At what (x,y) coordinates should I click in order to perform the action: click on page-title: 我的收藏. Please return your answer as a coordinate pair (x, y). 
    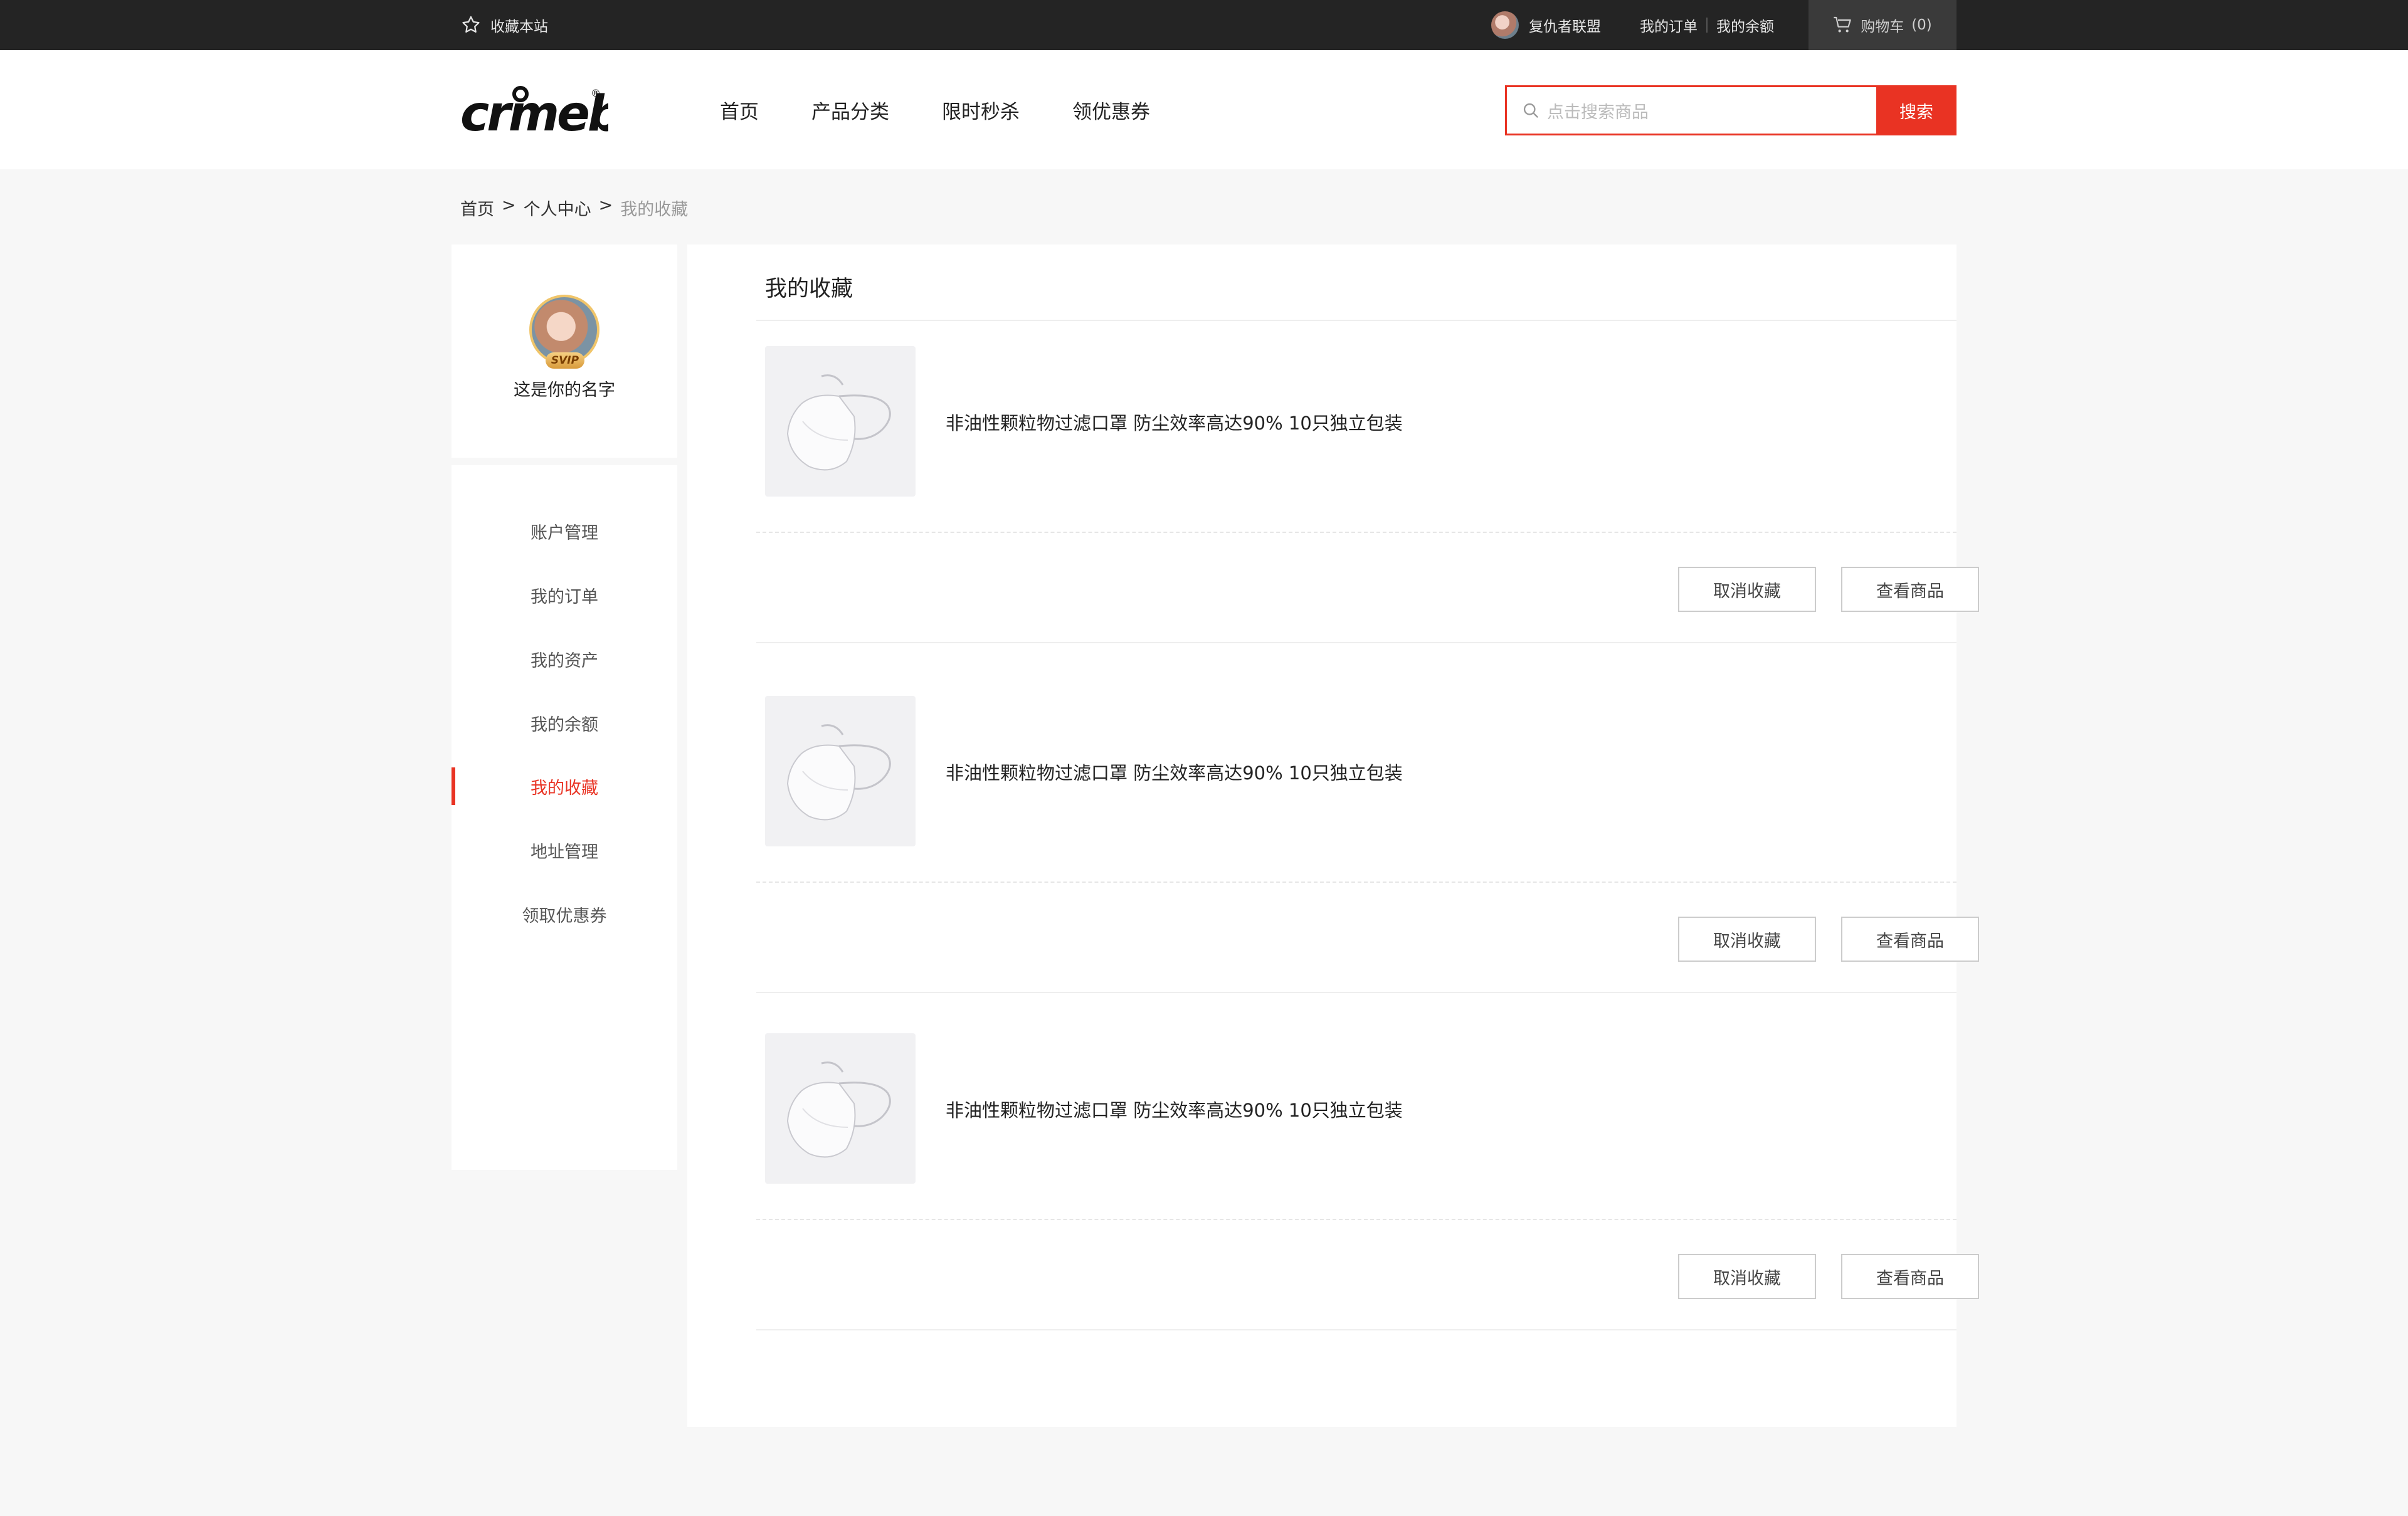
    Looking at the image, I should click on (809, 289).